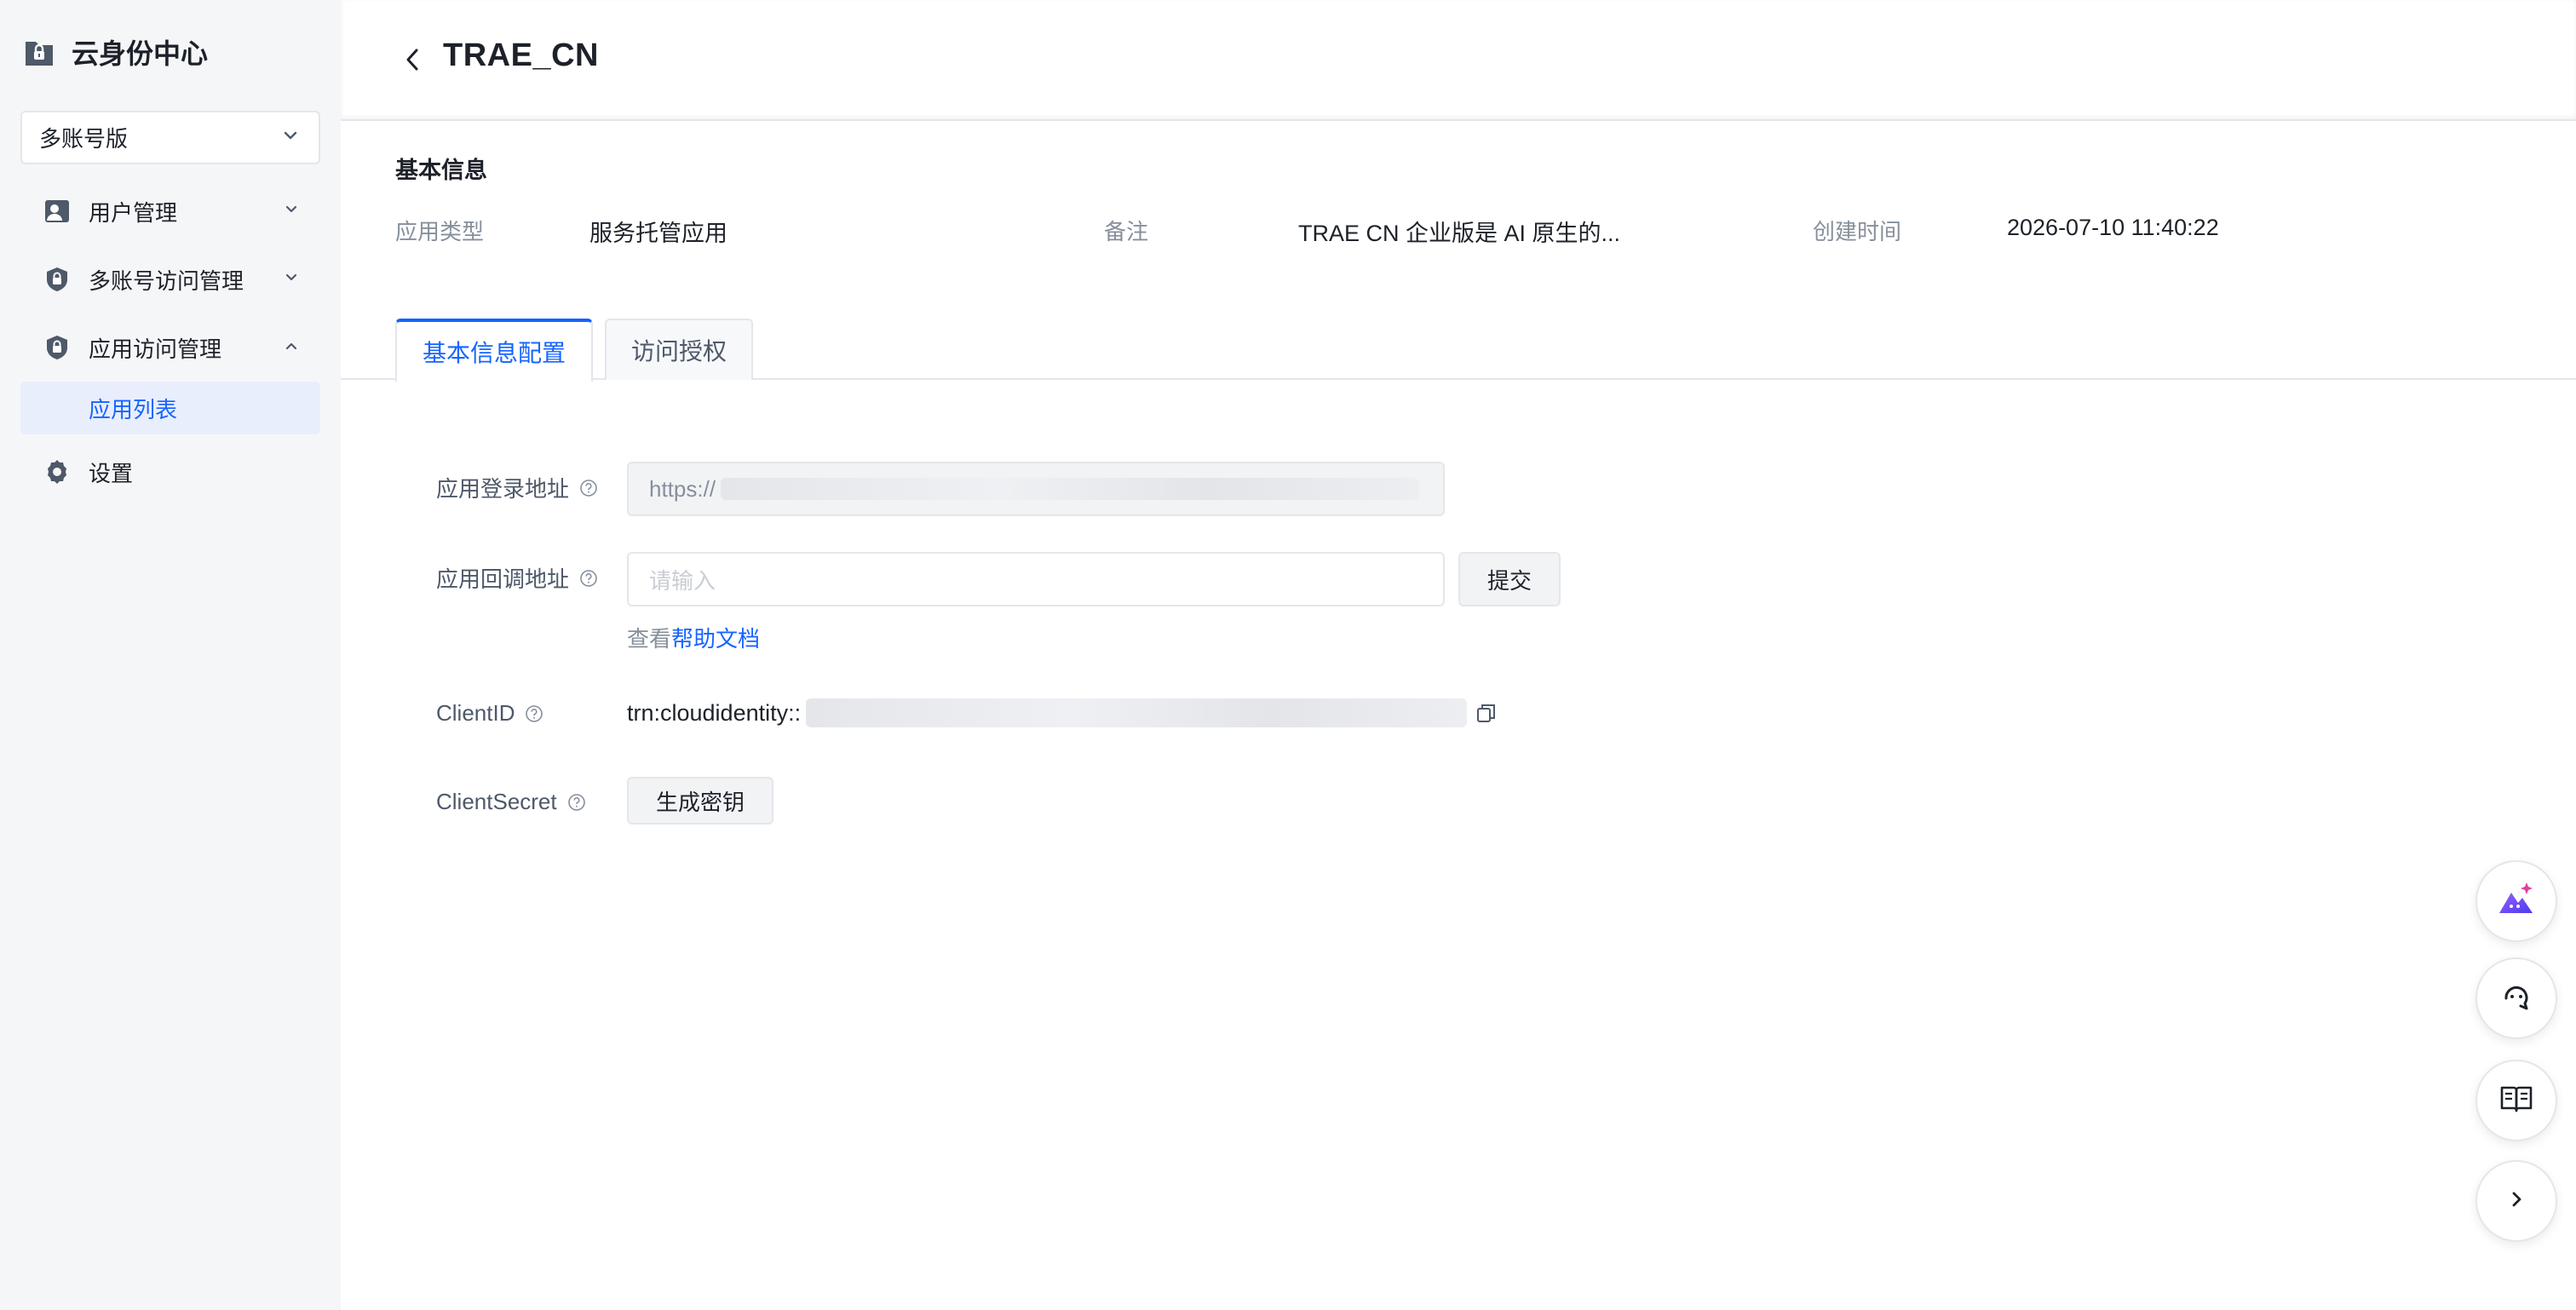 Image resolution: width=2576 pixels, height=1310 pixels. Describe the element at coordinates (170, 472) in the screenshot. I see `sidebar-item-settings: 设置` at that location.